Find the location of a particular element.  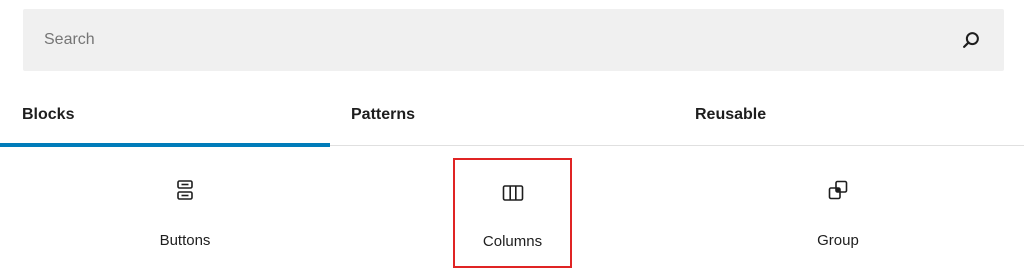

tab-blocks-label: Blocks is located at coordinates (48, 114).